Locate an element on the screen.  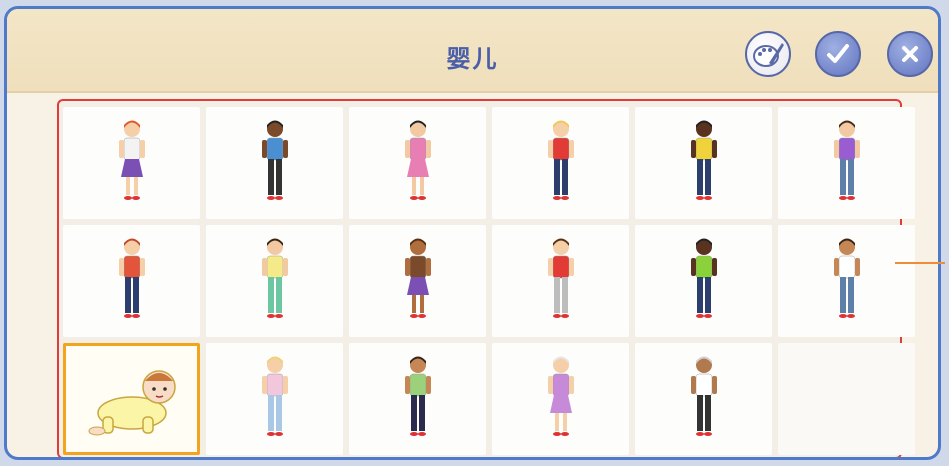
girl-red-hair-purple-skirt-icon is located at coordinates (132, 163).